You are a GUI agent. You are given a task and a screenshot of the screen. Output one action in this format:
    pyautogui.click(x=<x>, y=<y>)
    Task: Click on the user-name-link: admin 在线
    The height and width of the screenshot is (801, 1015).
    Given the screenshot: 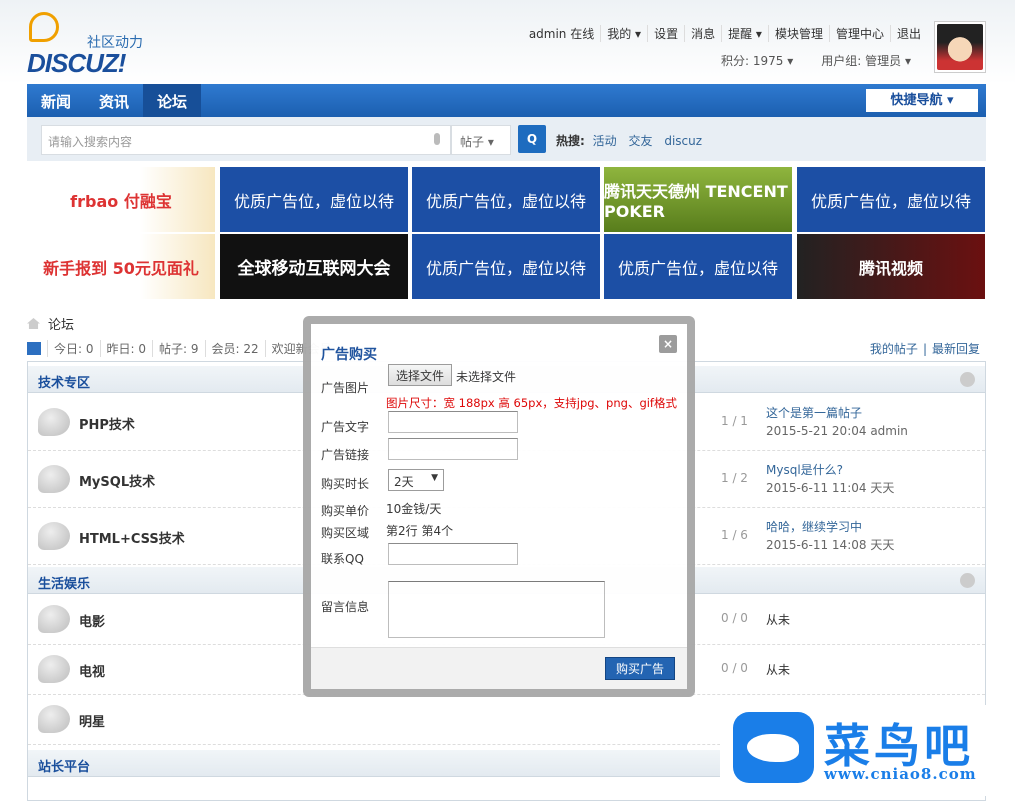 What is the action you would take?
    pyautogui.click(x=561, y=33)
    